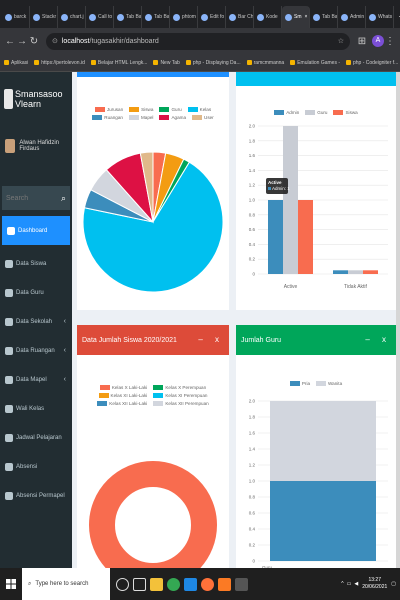 The height and width of the screenshot is (600, 400). What do you see at coordinates (27, 466) in the screenshot?
I see `sidebar-item-label: Absensi` at bounding box center [27, 466].